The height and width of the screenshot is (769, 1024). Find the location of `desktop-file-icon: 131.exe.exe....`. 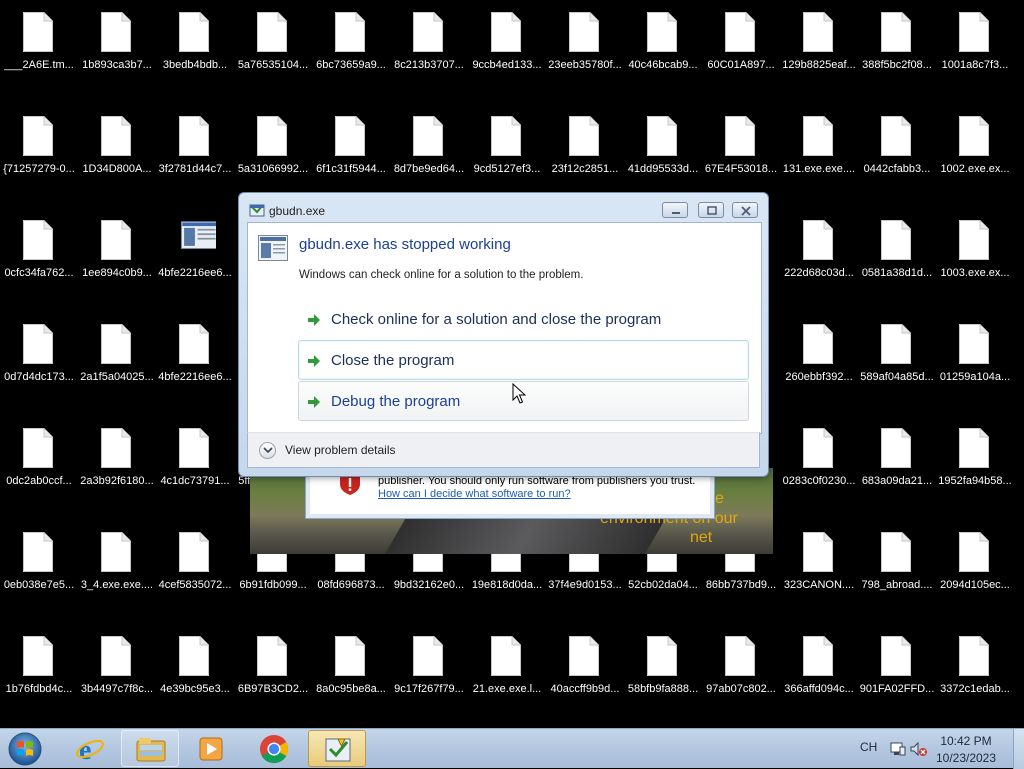

desktop-file-icon: 131.exe.exe.... is located at coordinates (819, 147).